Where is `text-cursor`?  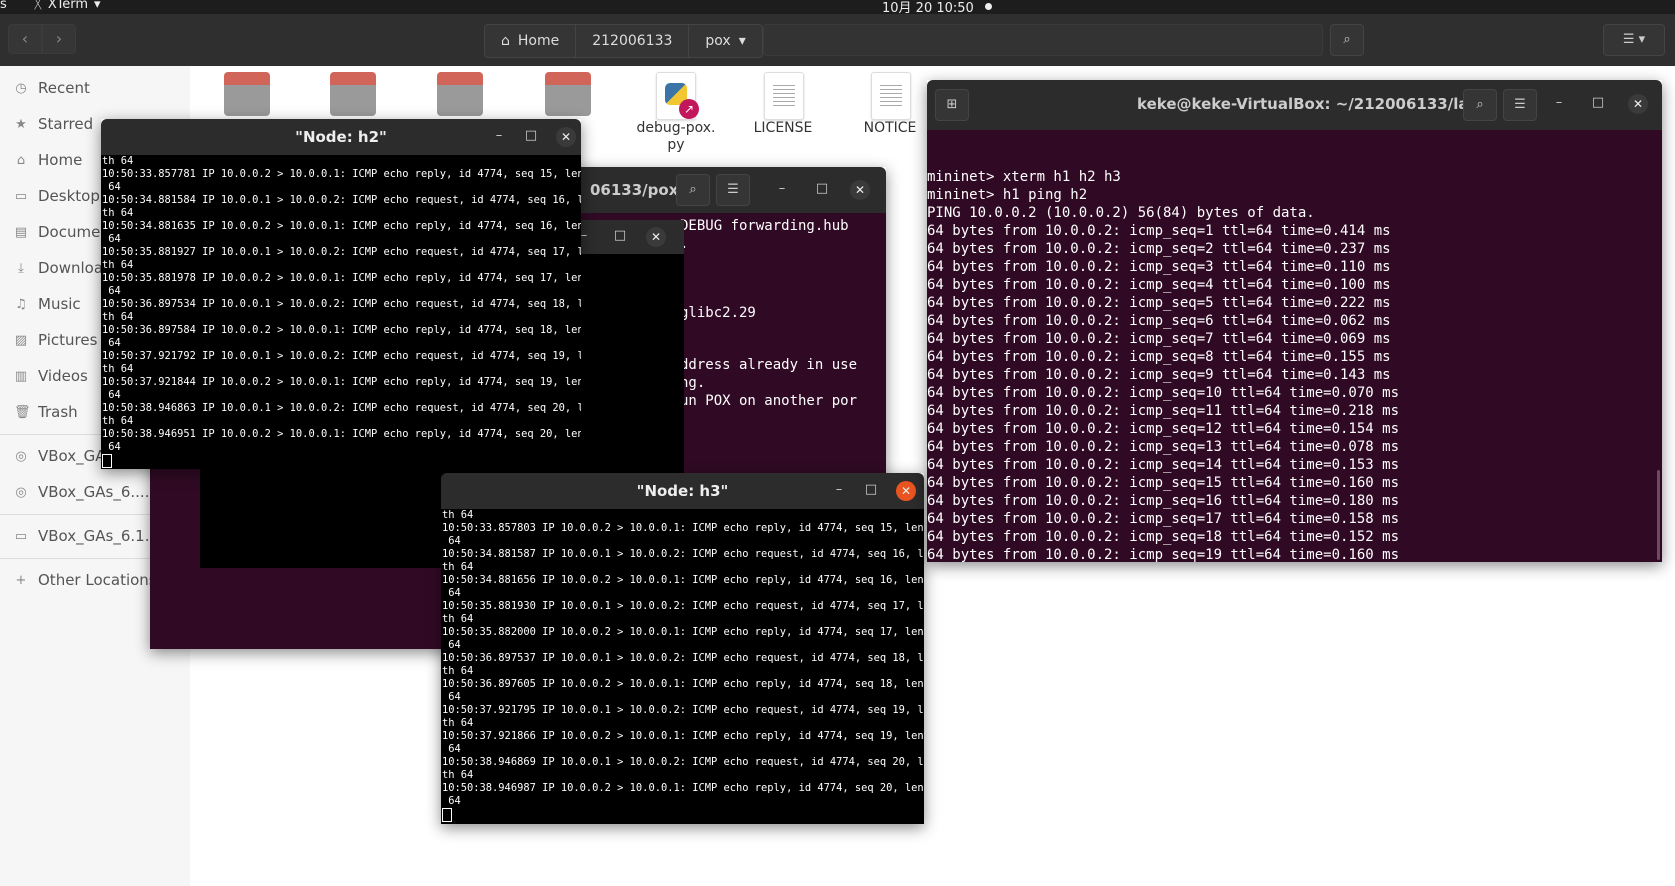
text-cursor is located at coordinates (447, 815).